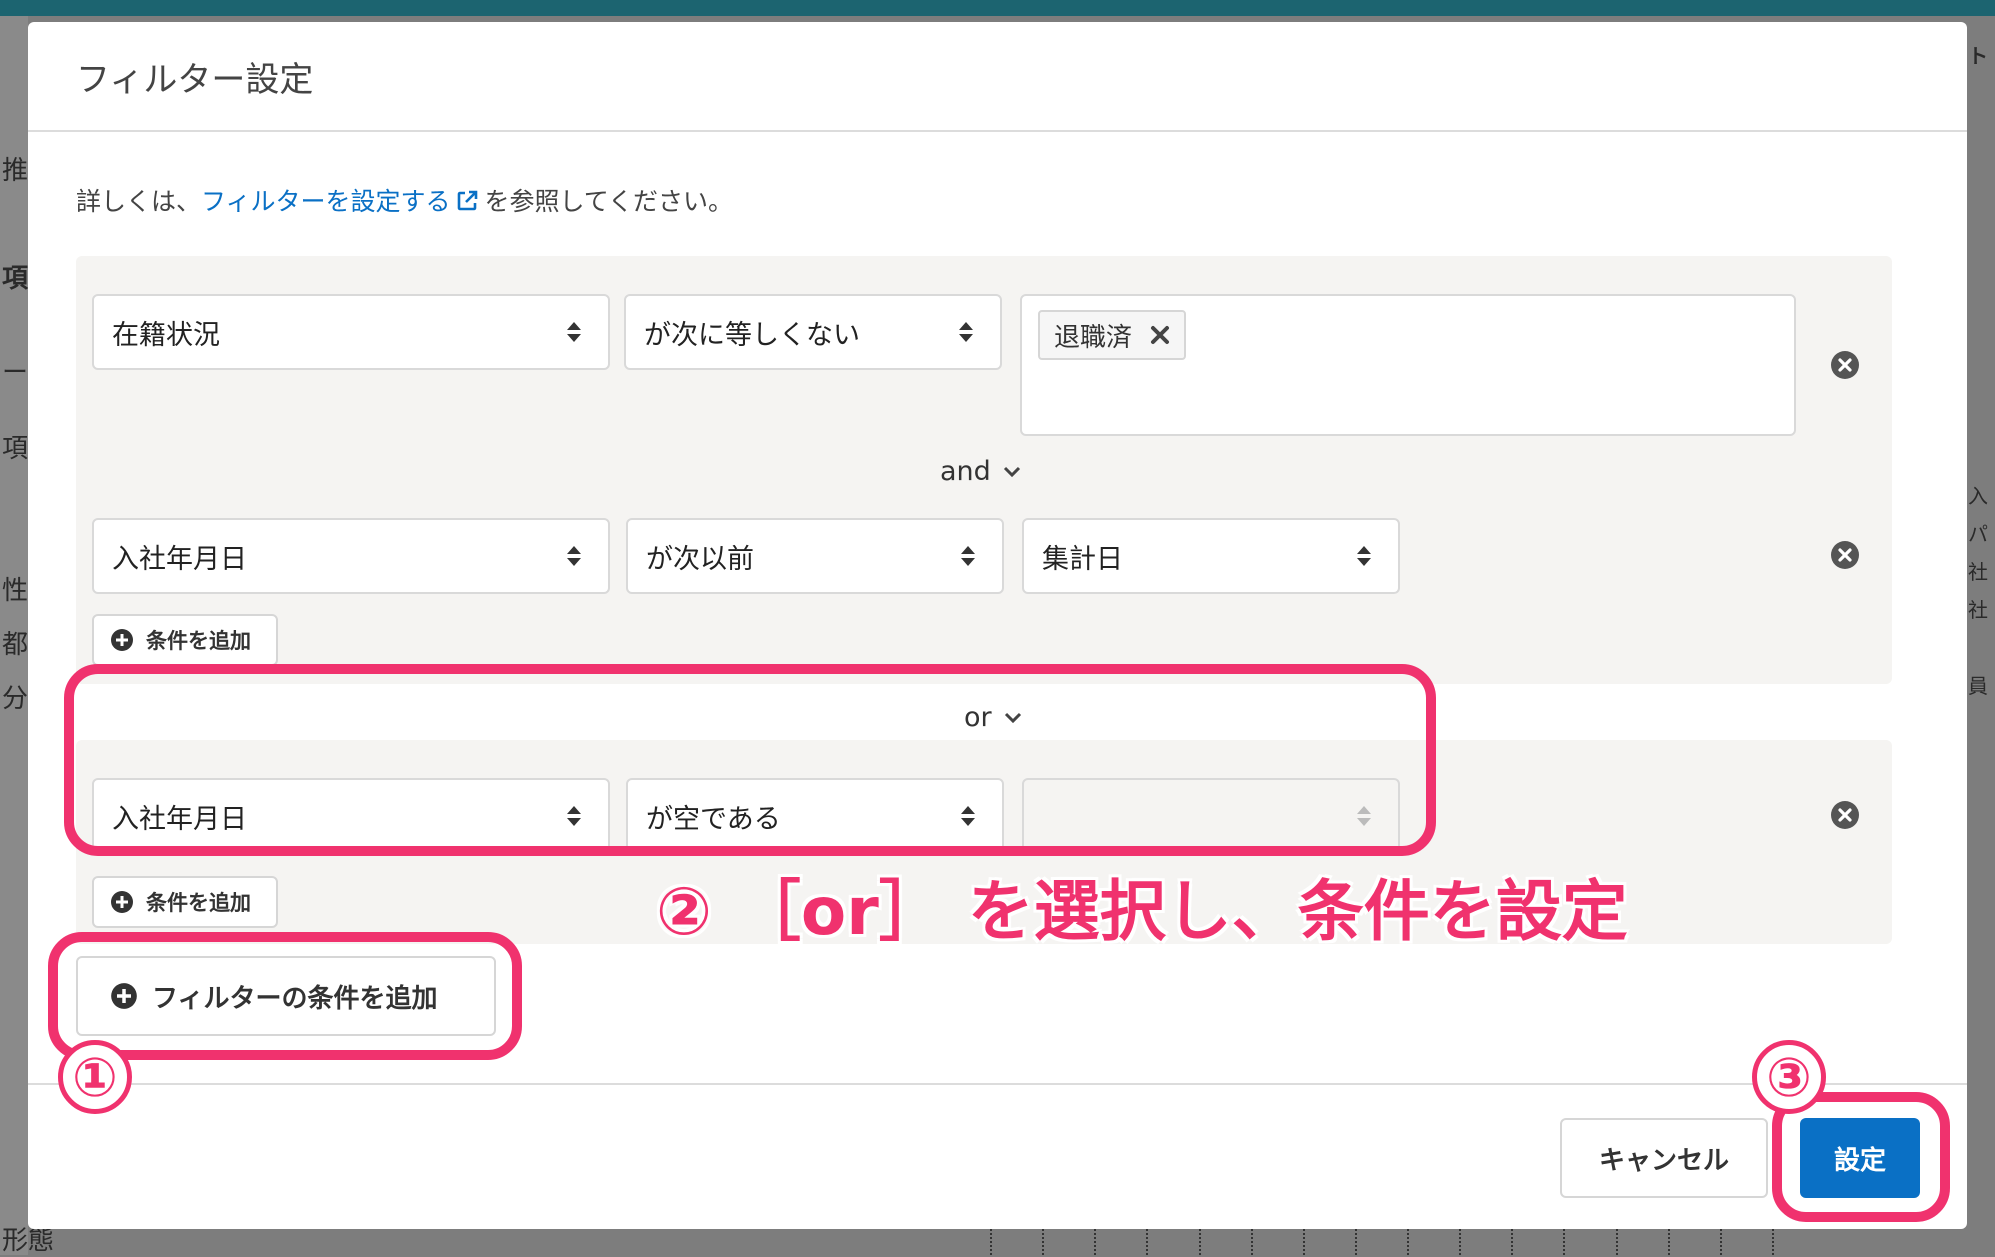  What do you see at coordinates (1160, 335) in the screenshot?
I see `close-icon` at bounding box center [1160, 335].